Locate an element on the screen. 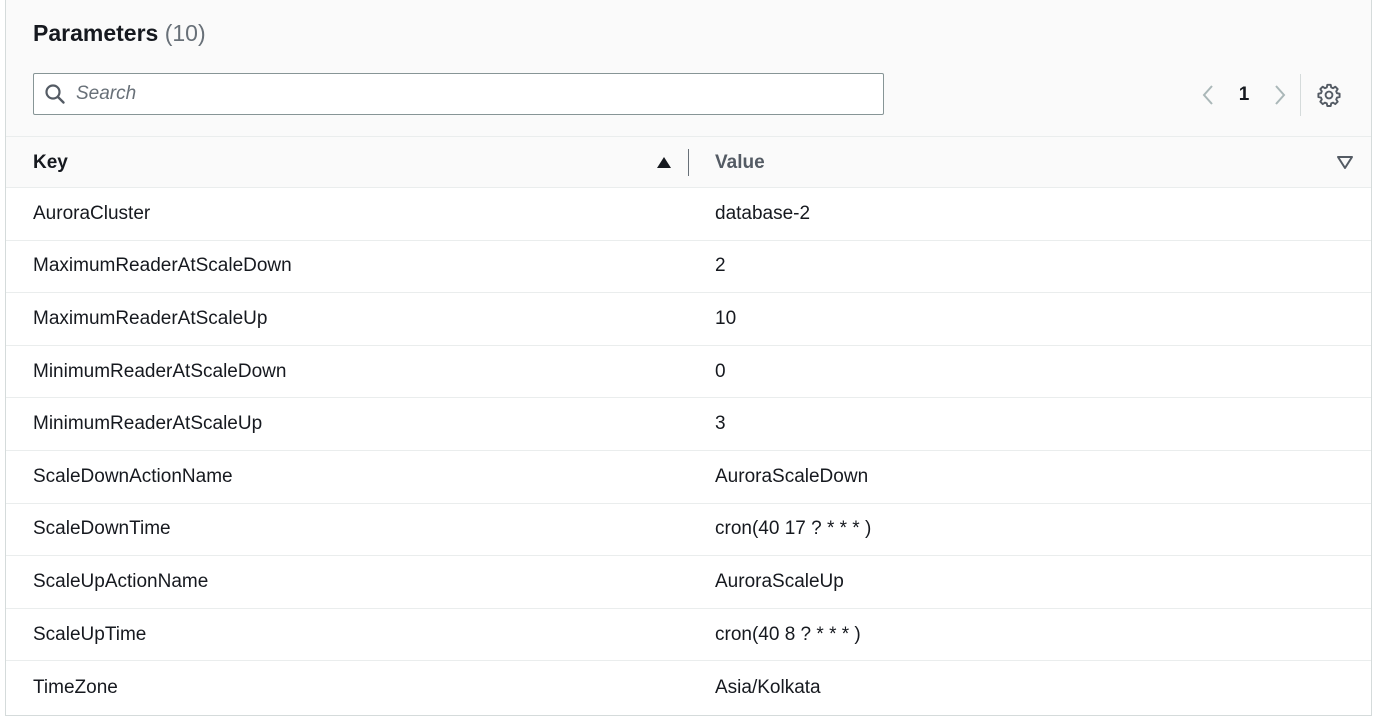 The height and width of the screenshot is (716, 1378). key-cell: ScaleUpTime is located at coordinates (90, 634).